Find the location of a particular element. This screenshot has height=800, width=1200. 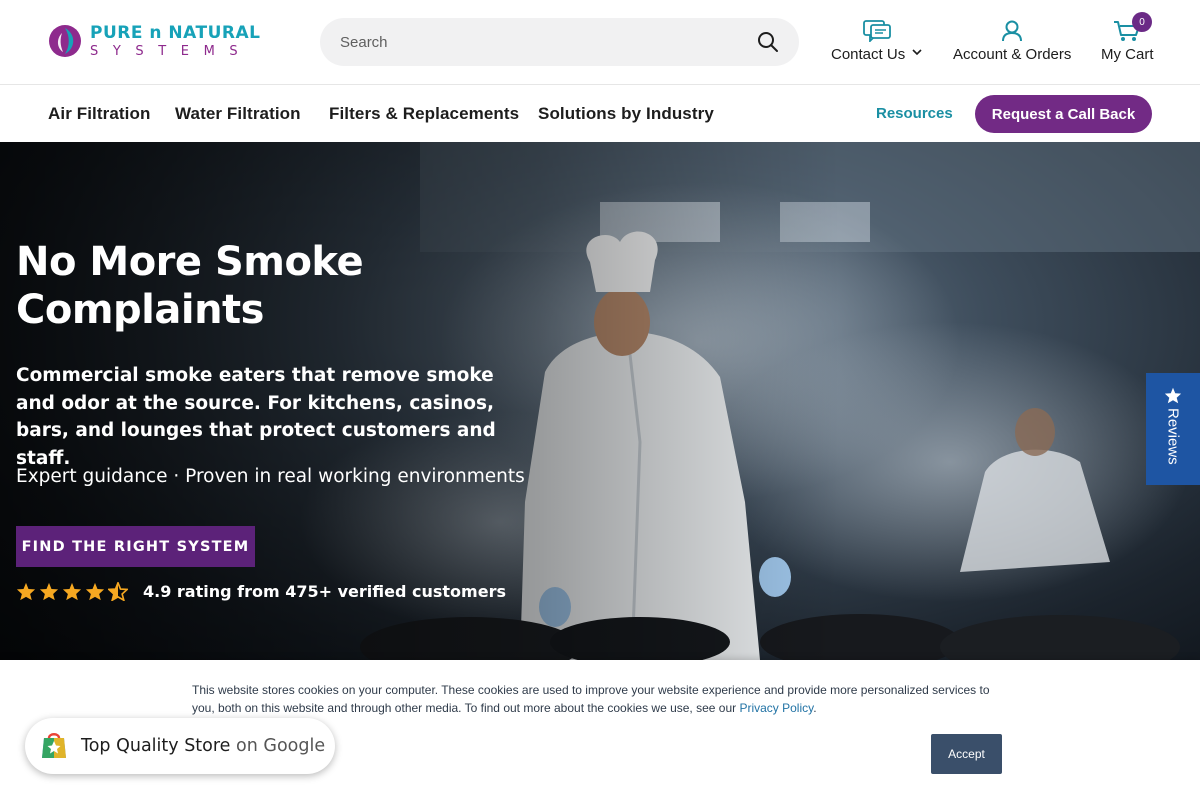

site-header: PURE n NATURAL SYSTEMS Contact Us is located at coordinates (600, 42).